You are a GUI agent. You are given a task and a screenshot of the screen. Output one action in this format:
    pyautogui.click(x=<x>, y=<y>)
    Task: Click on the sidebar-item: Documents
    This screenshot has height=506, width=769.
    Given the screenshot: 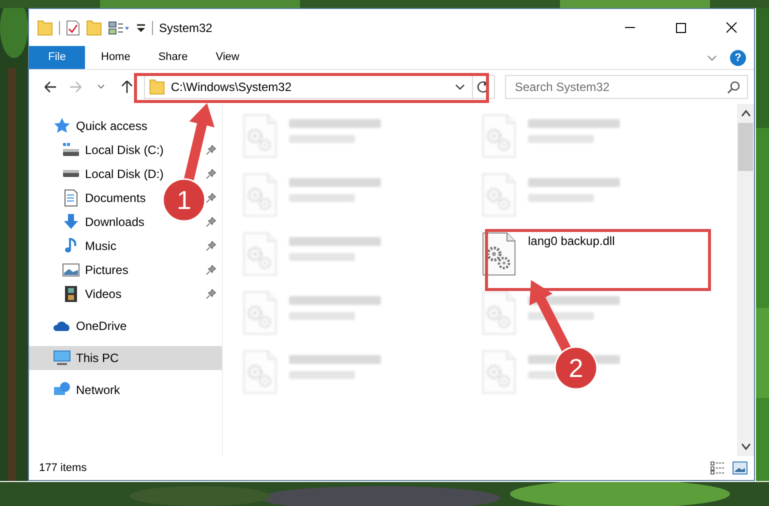 What is the action you would take?
    pyautogui.click(x=104, y=198)
    